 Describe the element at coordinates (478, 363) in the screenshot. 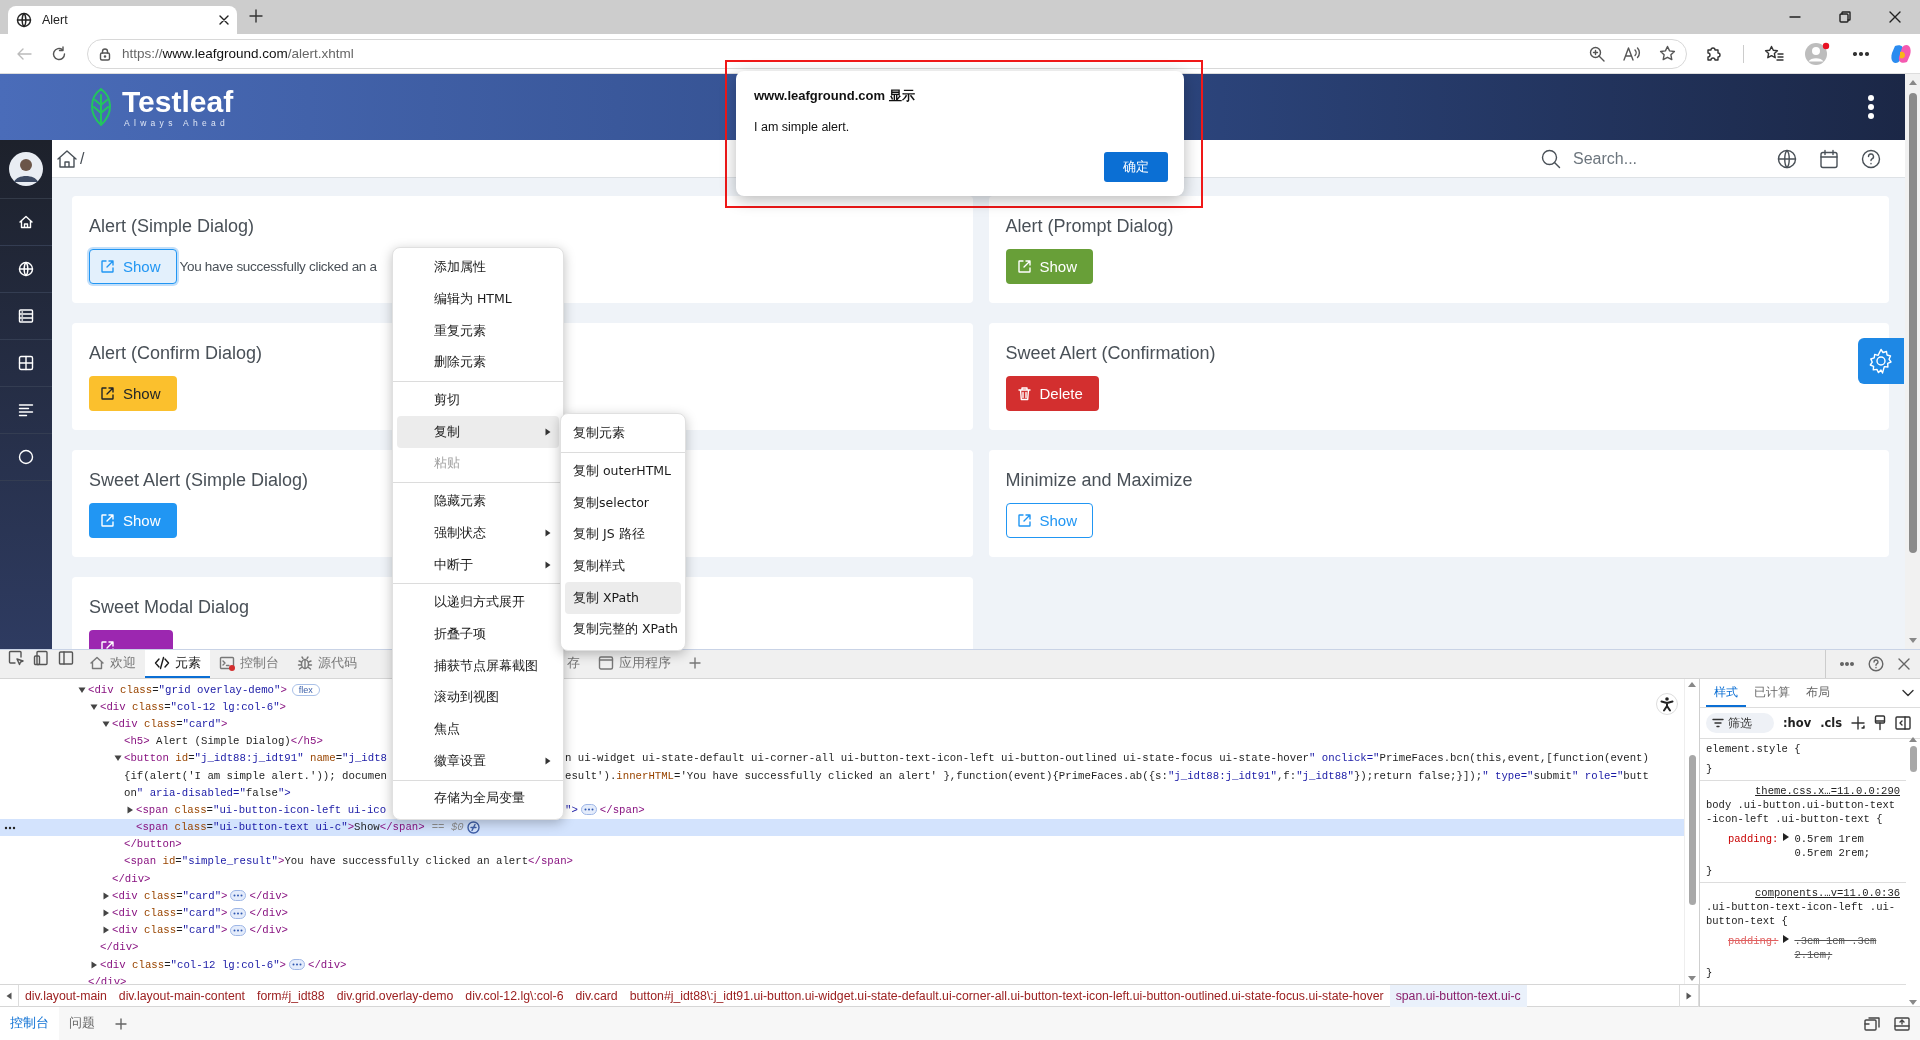

I see `menu-item: 删除元素` at that location.